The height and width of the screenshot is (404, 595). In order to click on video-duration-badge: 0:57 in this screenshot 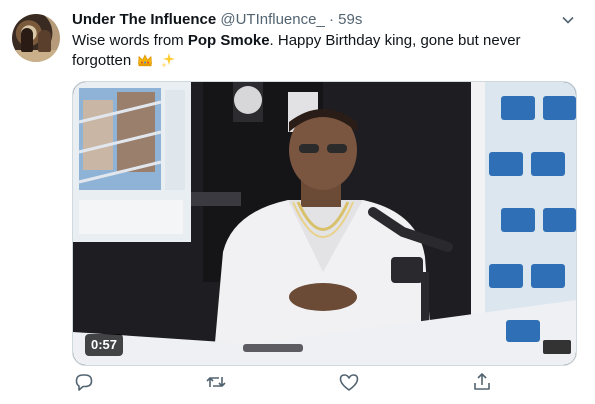, I will do `click(104, 345)`.